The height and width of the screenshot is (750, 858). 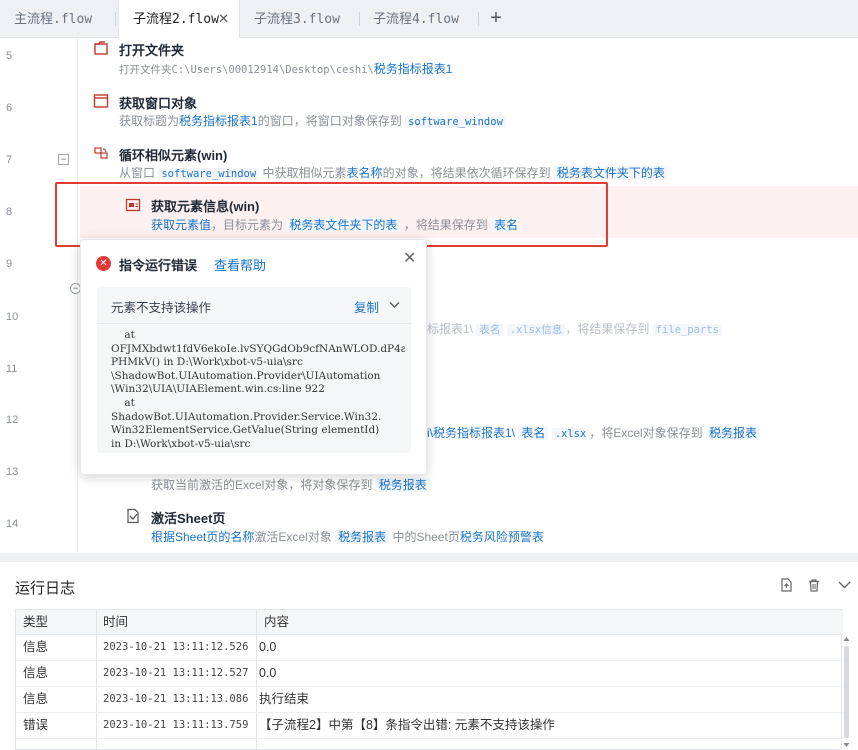 I want to click on step-title: 循环相似元素(win), so click(x=173, y=154).